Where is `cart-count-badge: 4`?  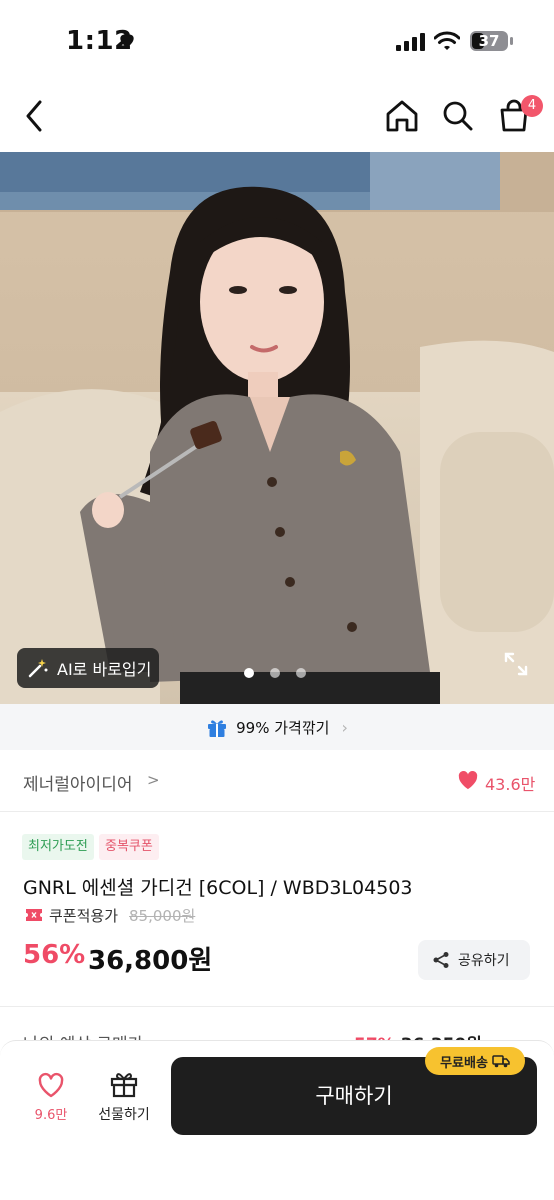
cart-count-badge: 4 is located at coordinates (532, 106).